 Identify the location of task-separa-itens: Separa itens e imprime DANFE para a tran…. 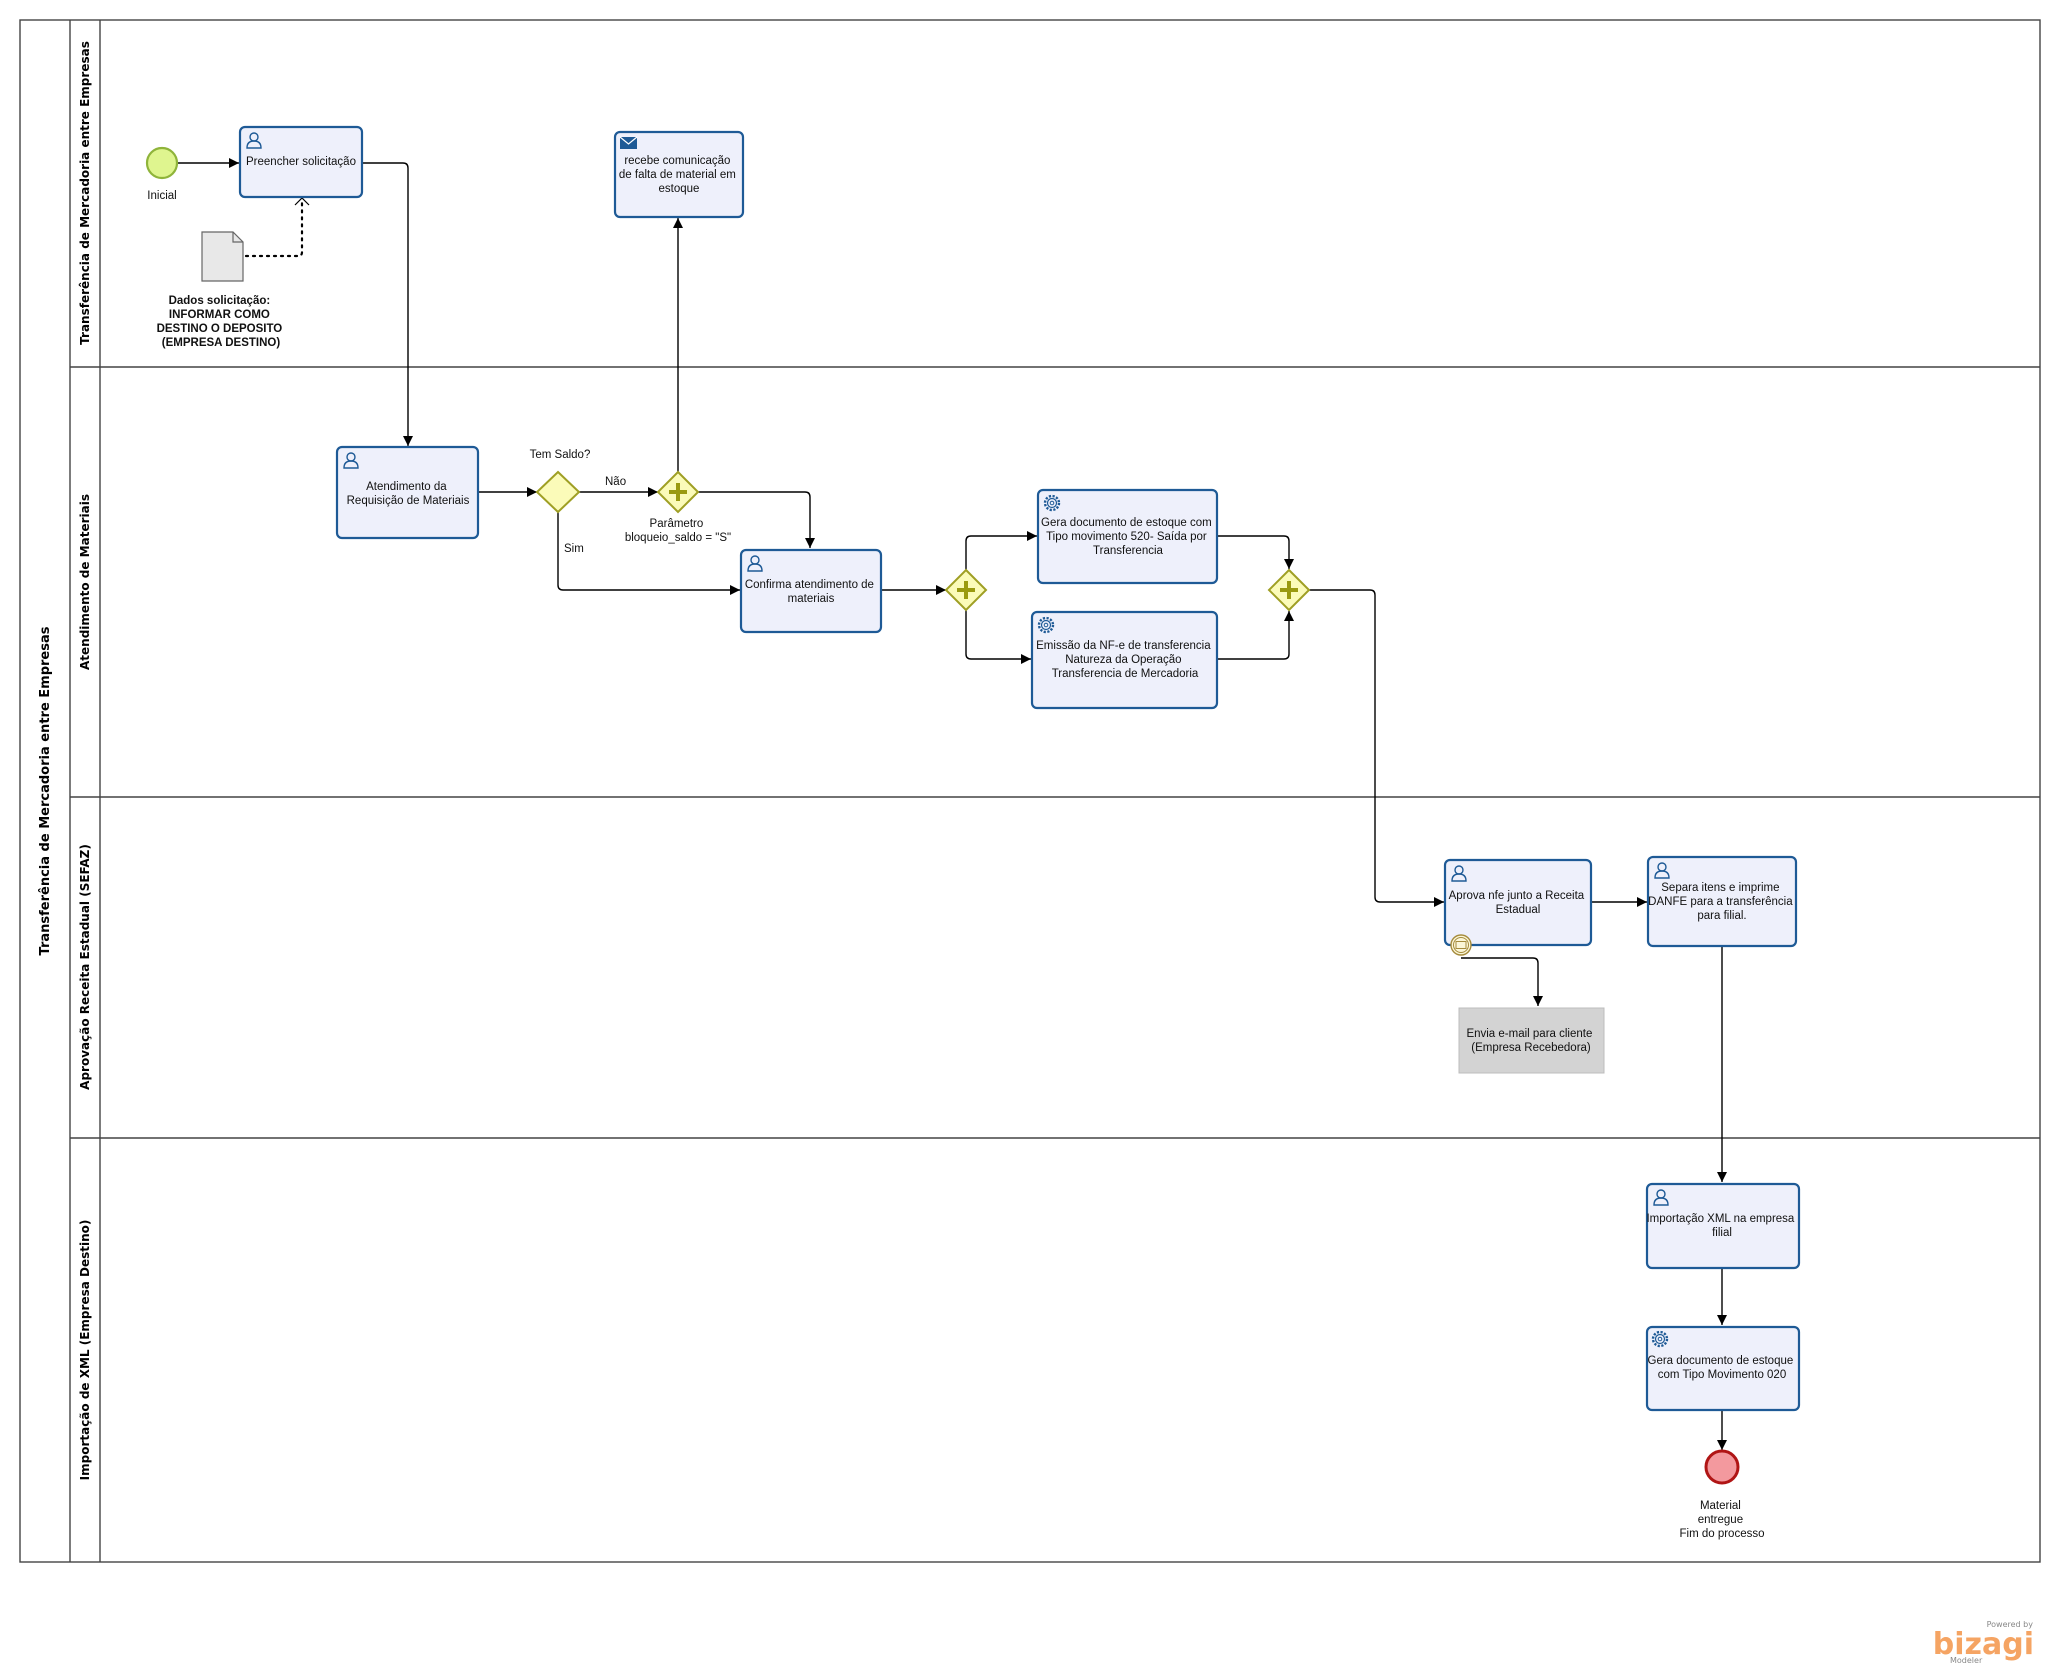
(1722, 901).